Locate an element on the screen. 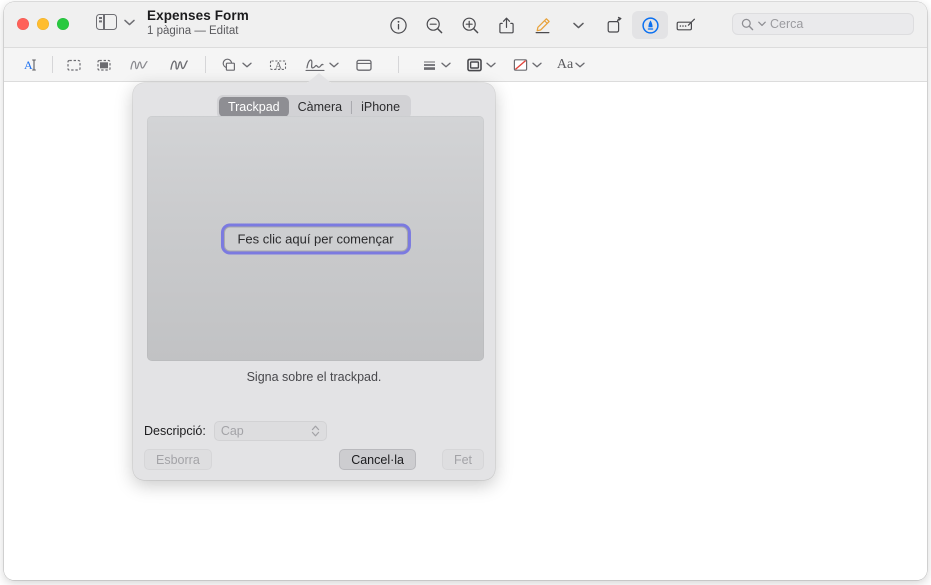 The width and height of the screenshot is (931, 585). document-title-block: Expenses Form 1 pàgina — Editat is located at coordinates (198, 22).